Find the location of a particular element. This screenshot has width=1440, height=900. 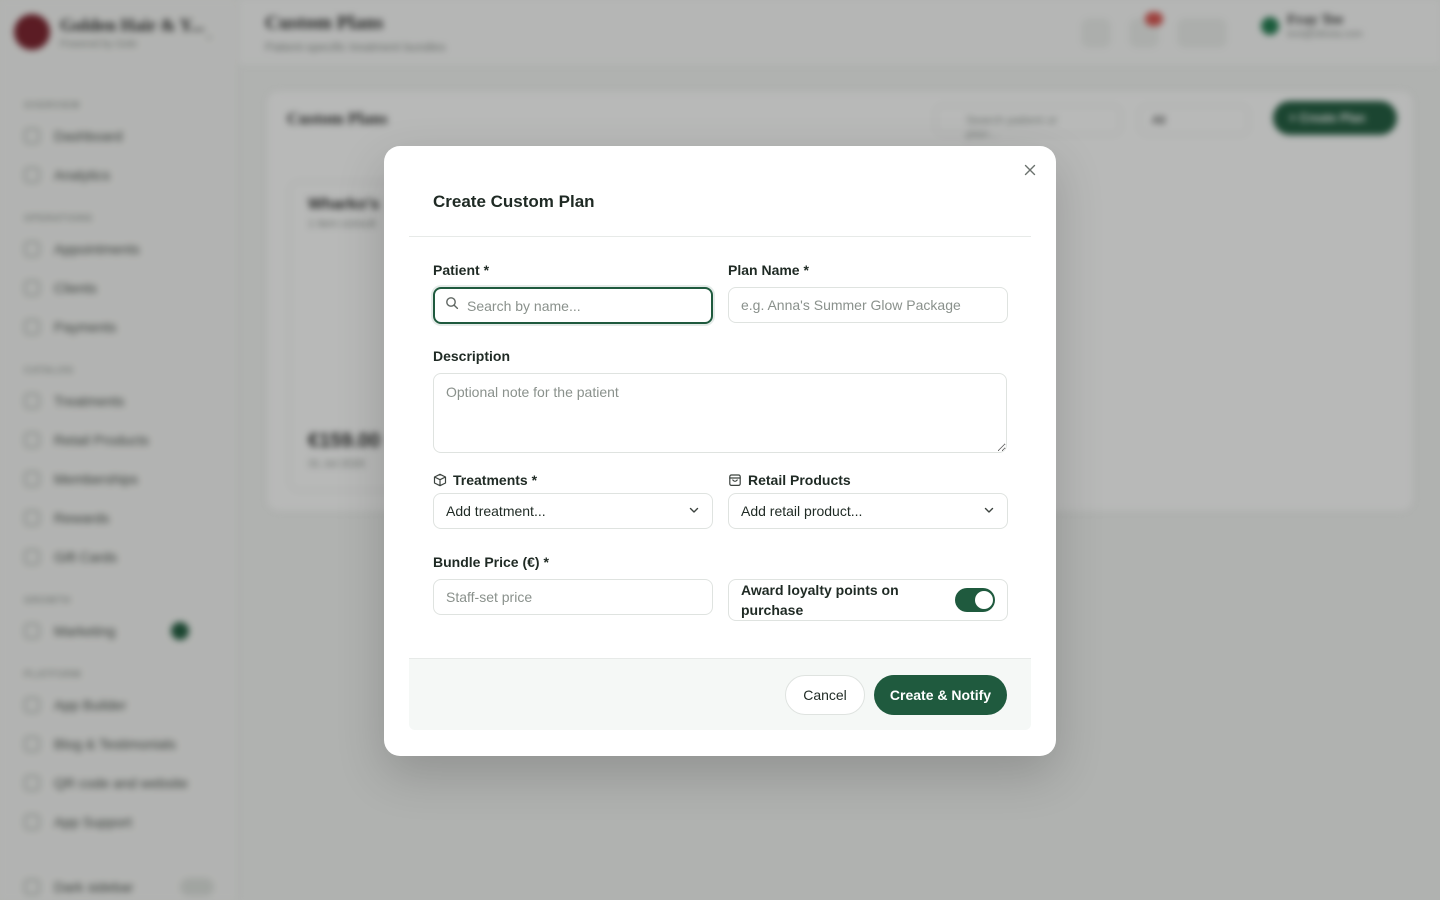

description-label: Description is located at coordinates (471, 356).